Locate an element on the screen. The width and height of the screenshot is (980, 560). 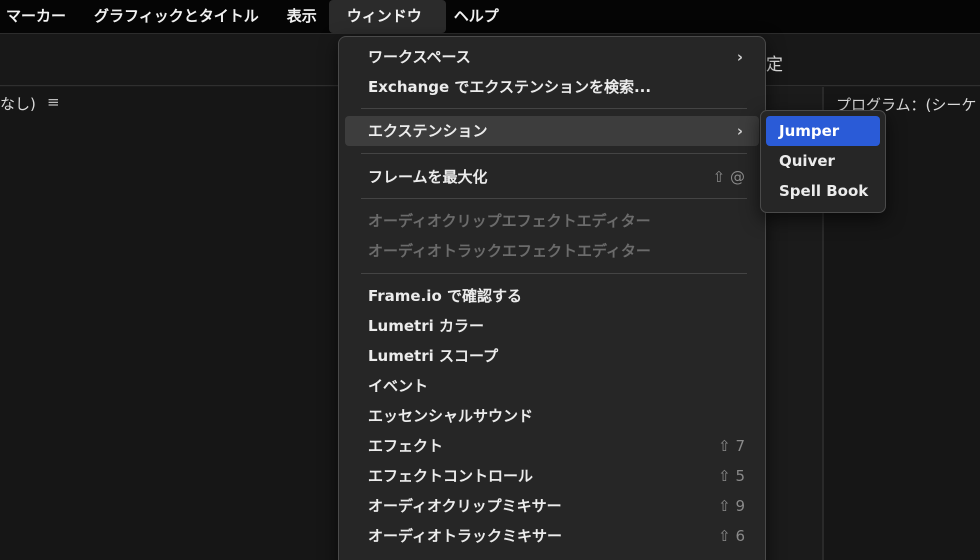
menu-graphics-titles: グラフィックとタイトル is located at coordinates (176, 16).